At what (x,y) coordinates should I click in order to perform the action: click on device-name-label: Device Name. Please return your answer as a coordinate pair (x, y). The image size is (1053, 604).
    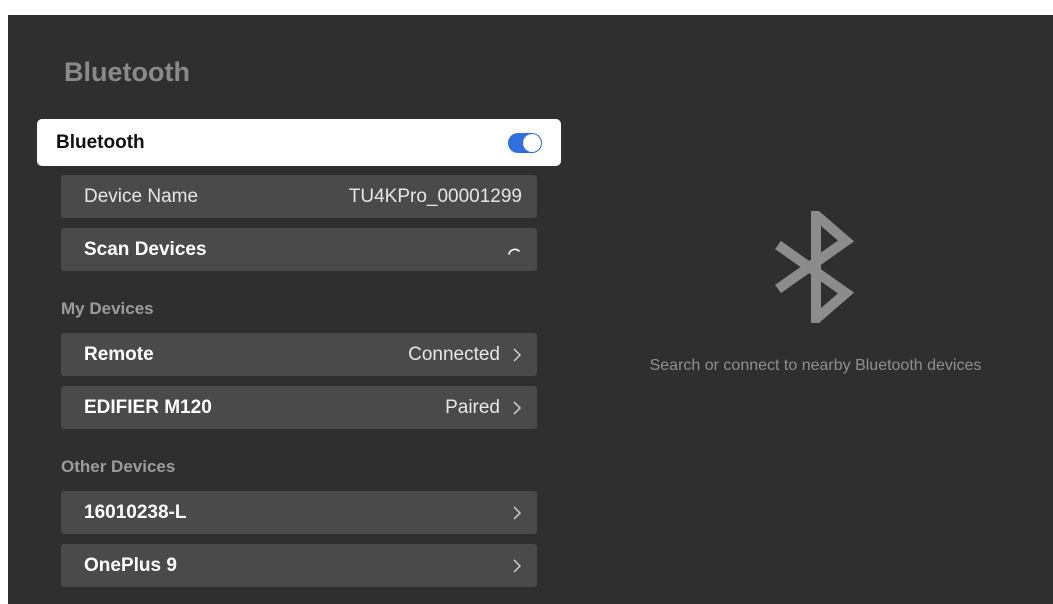
    Looking at the image, I should click on (141, 196).